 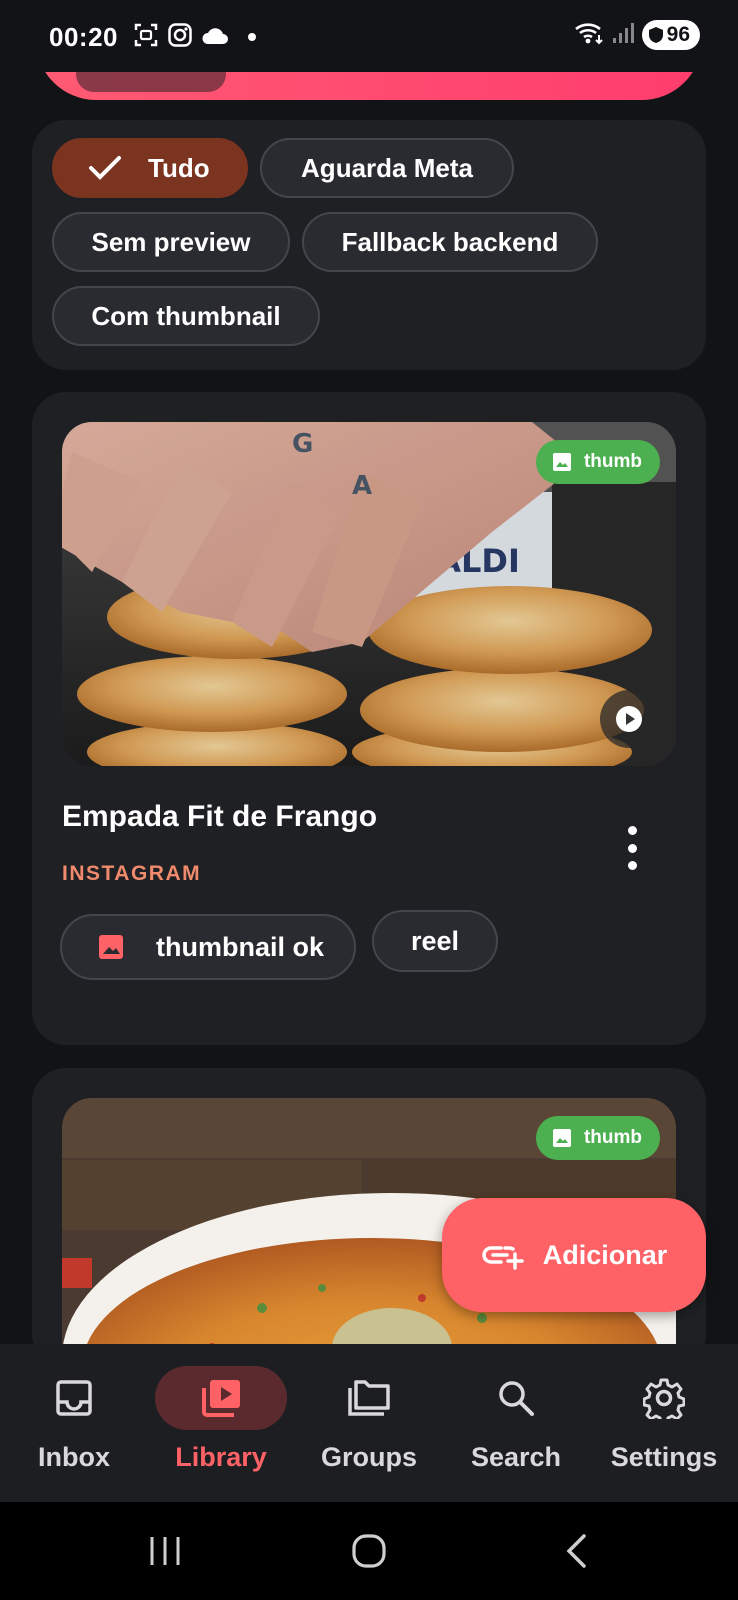 I want to click on filter-chip-label: Fallback backend, so click(x=450, y=241).